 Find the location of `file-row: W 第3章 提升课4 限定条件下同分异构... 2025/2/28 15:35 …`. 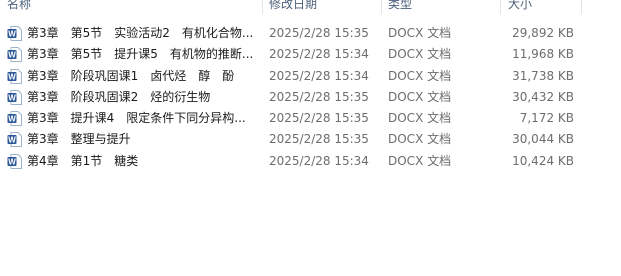

file-row: W 第3章 提升课4 限定条件下同分异构... 2025/2/28 15:35 … is located at coordinates (310, 118).